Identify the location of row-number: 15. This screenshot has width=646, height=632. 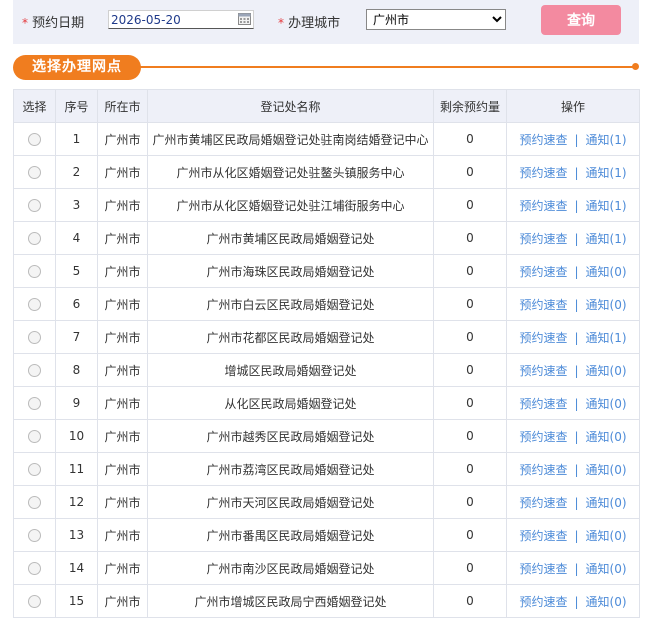
(76, 601).